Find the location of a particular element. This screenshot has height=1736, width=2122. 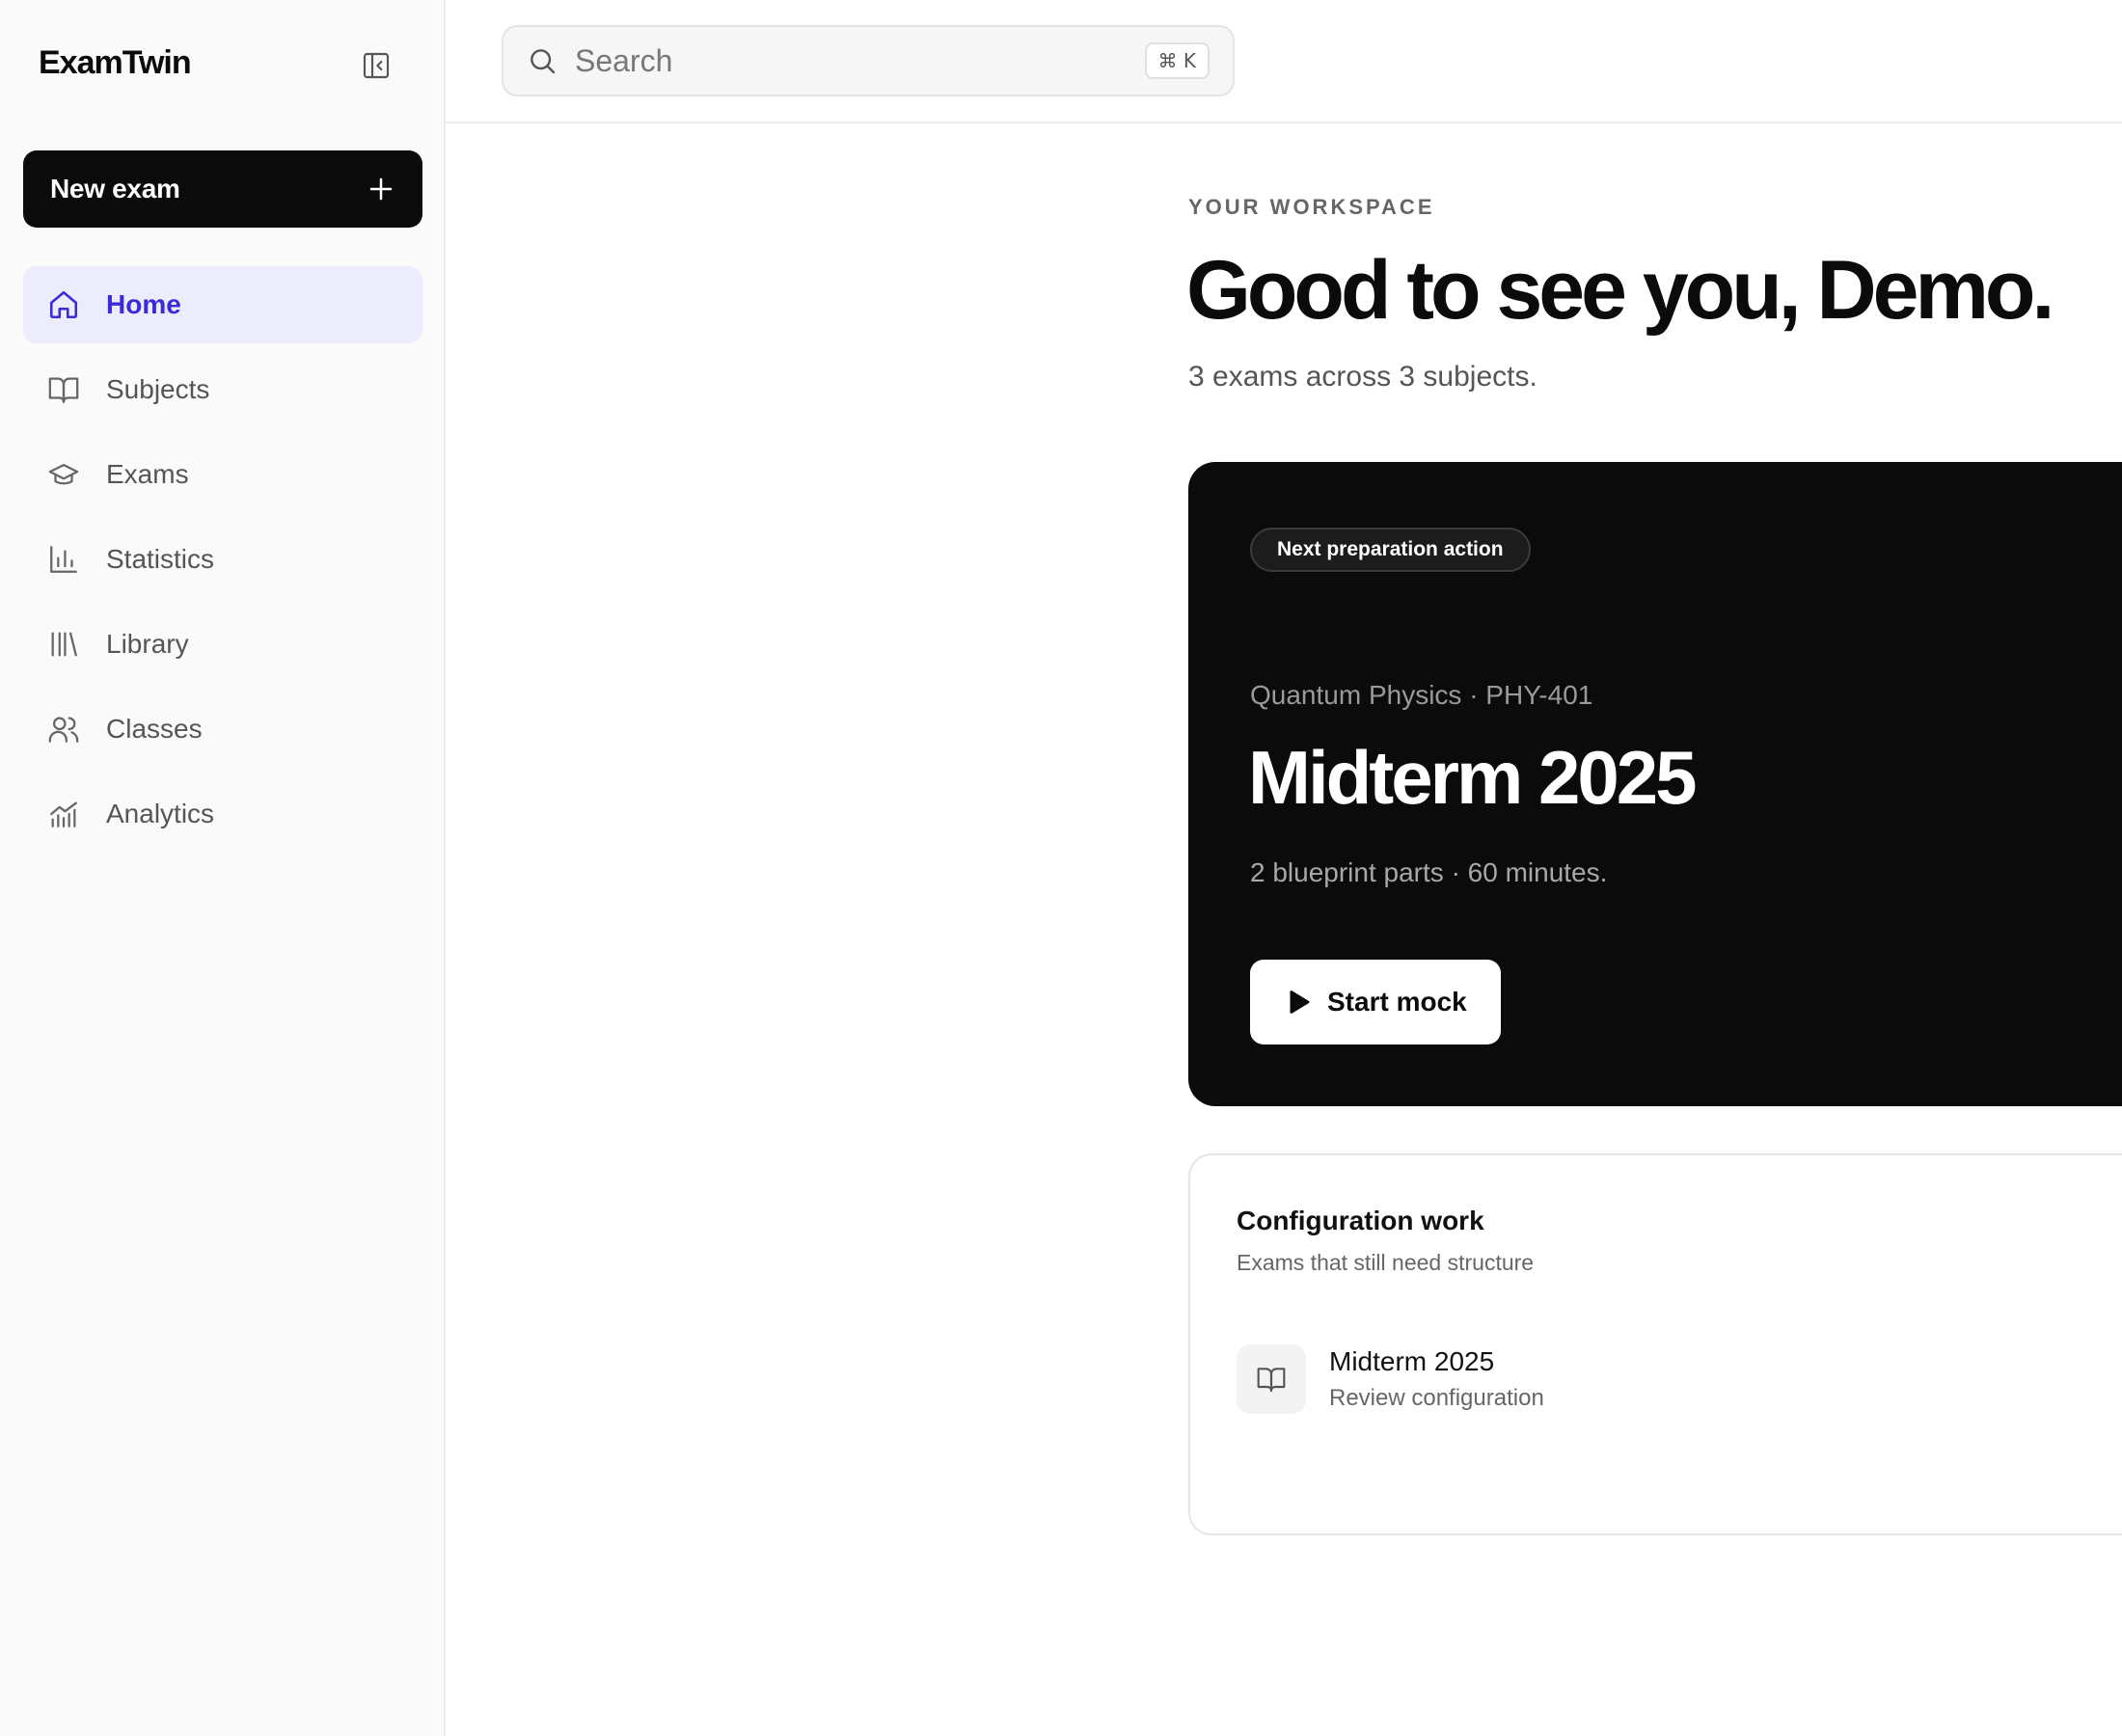

search-input: Search ⌘ K is located at coordinates (869, 60).